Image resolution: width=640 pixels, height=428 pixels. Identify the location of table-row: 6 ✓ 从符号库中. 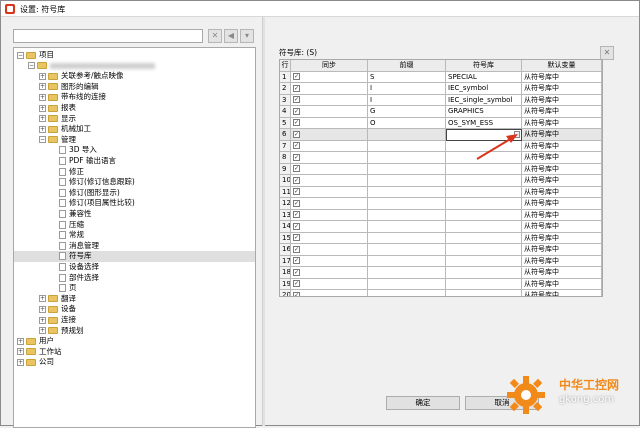
(441, 135).